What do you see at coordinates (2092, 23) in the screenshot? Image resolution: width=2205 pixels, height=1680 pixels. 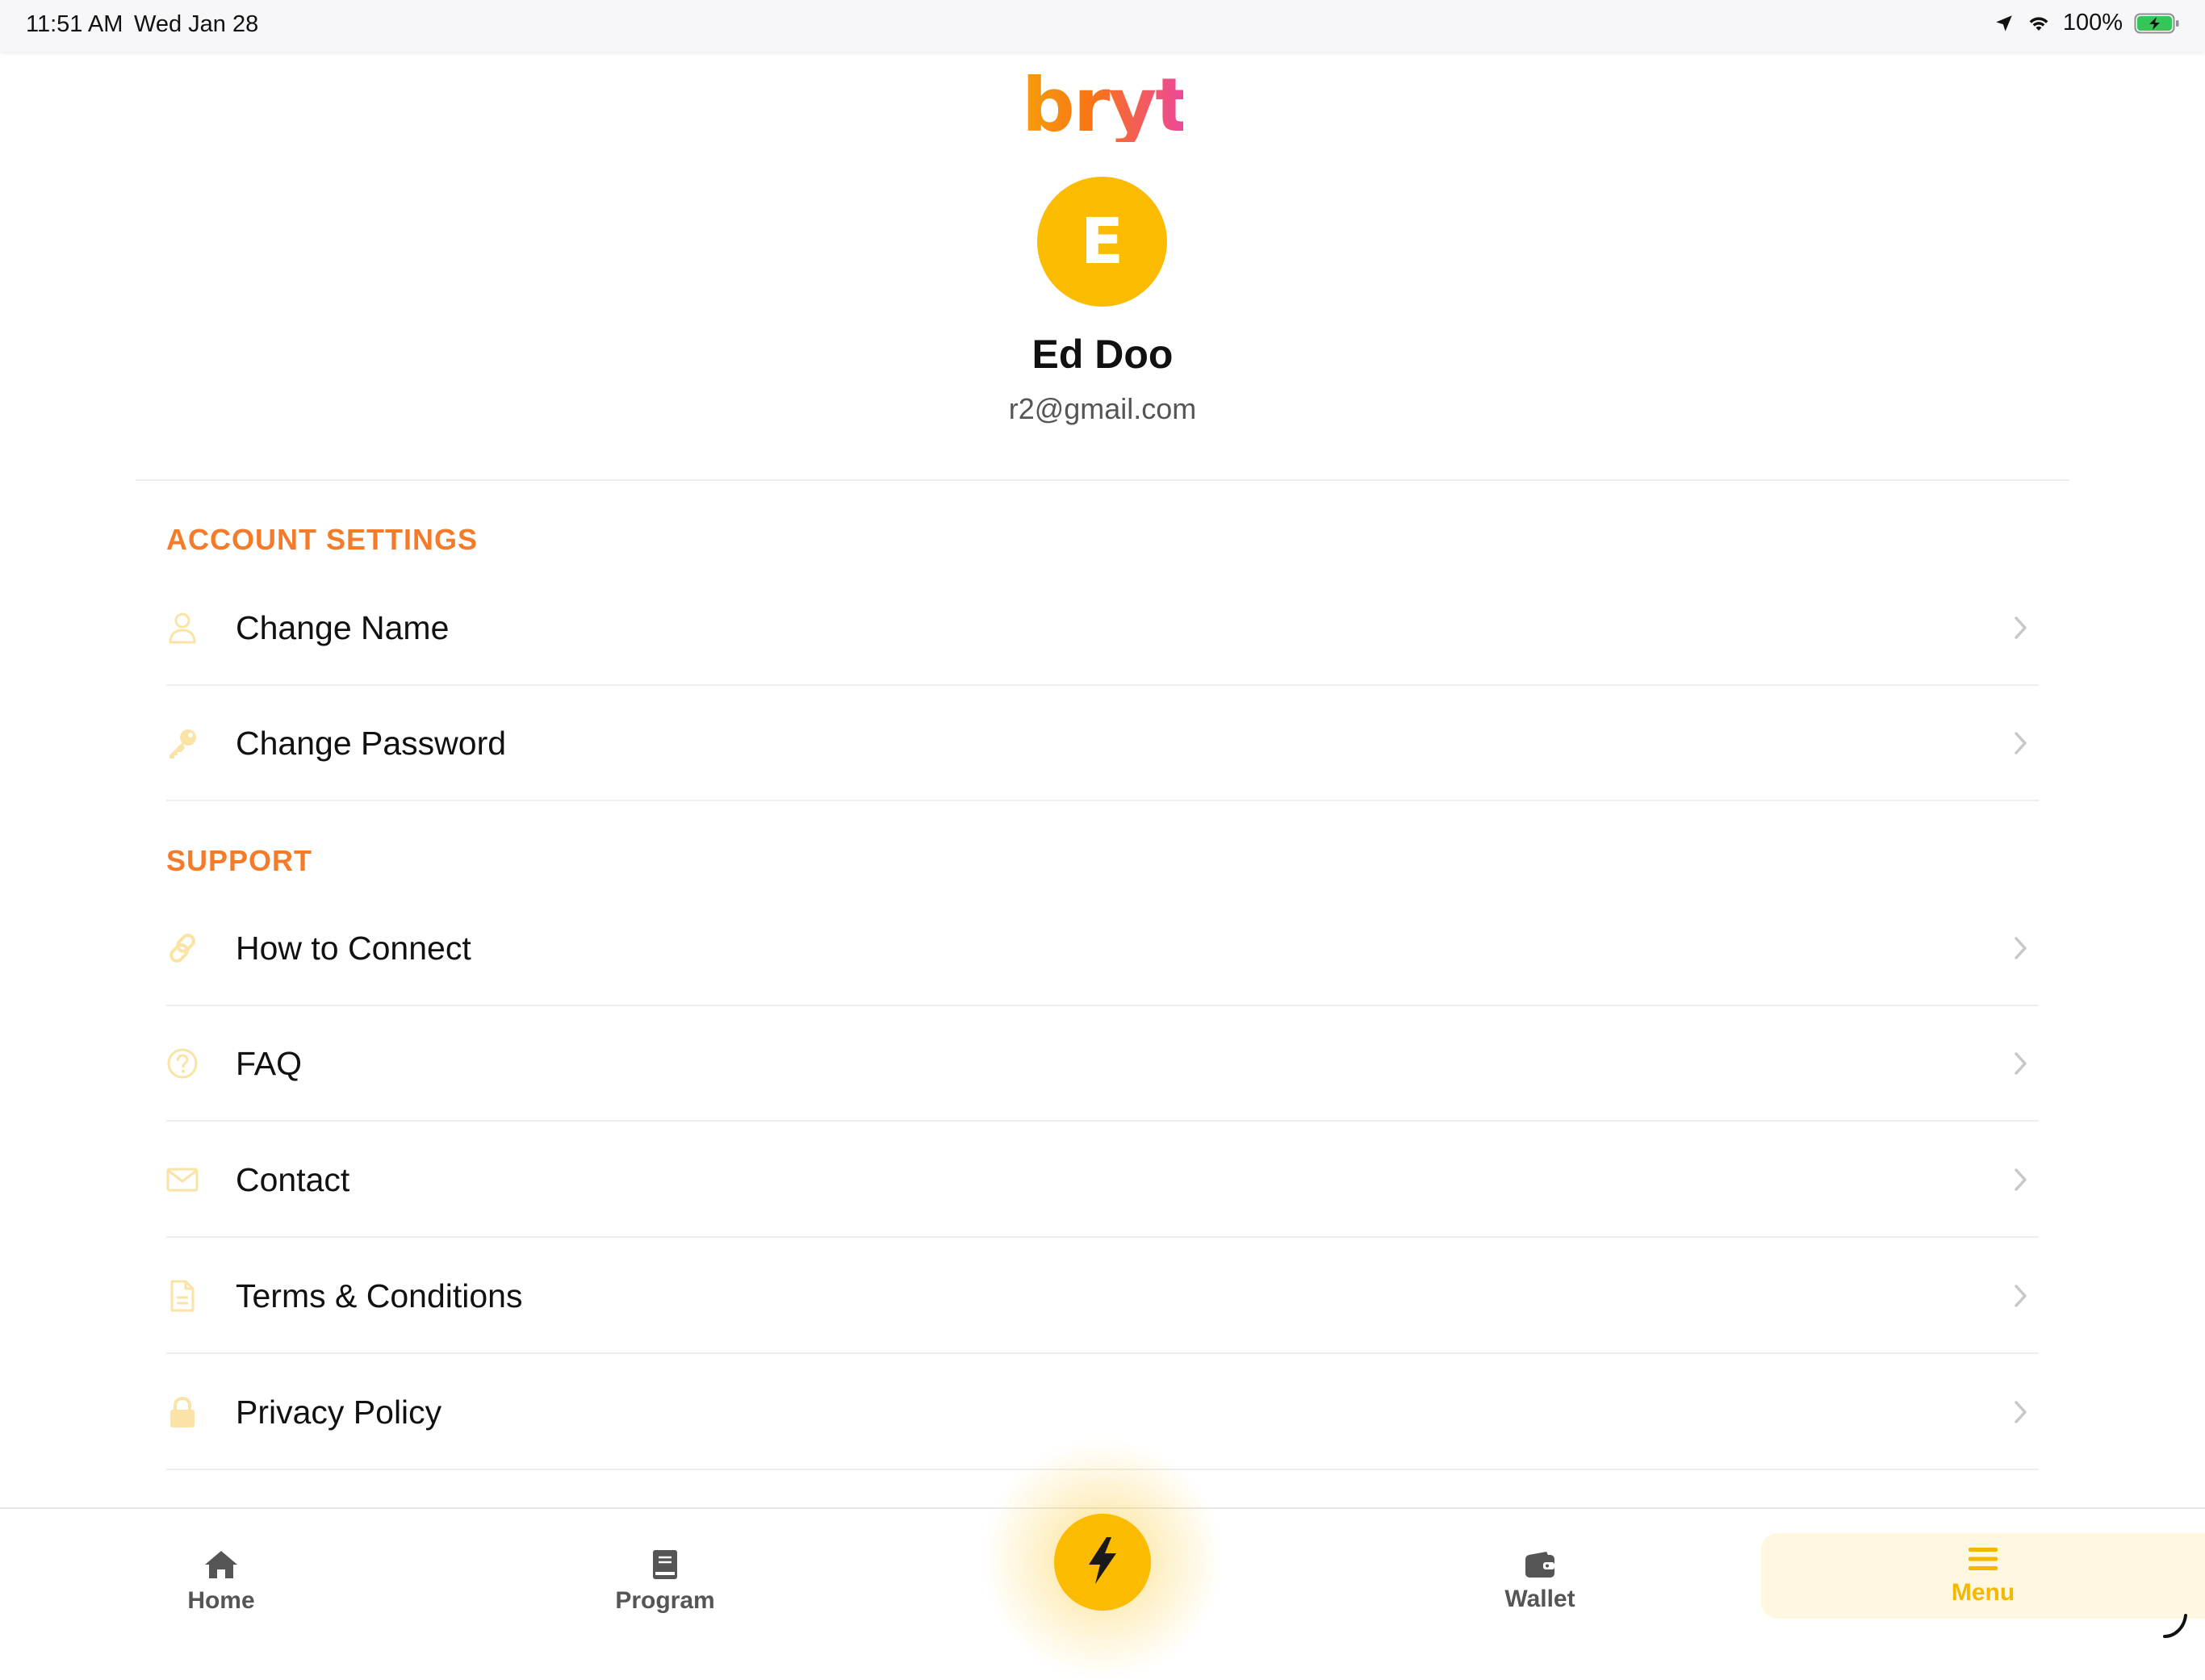 I see `battery-percent: 100%` at bounding box center [2092, 23].